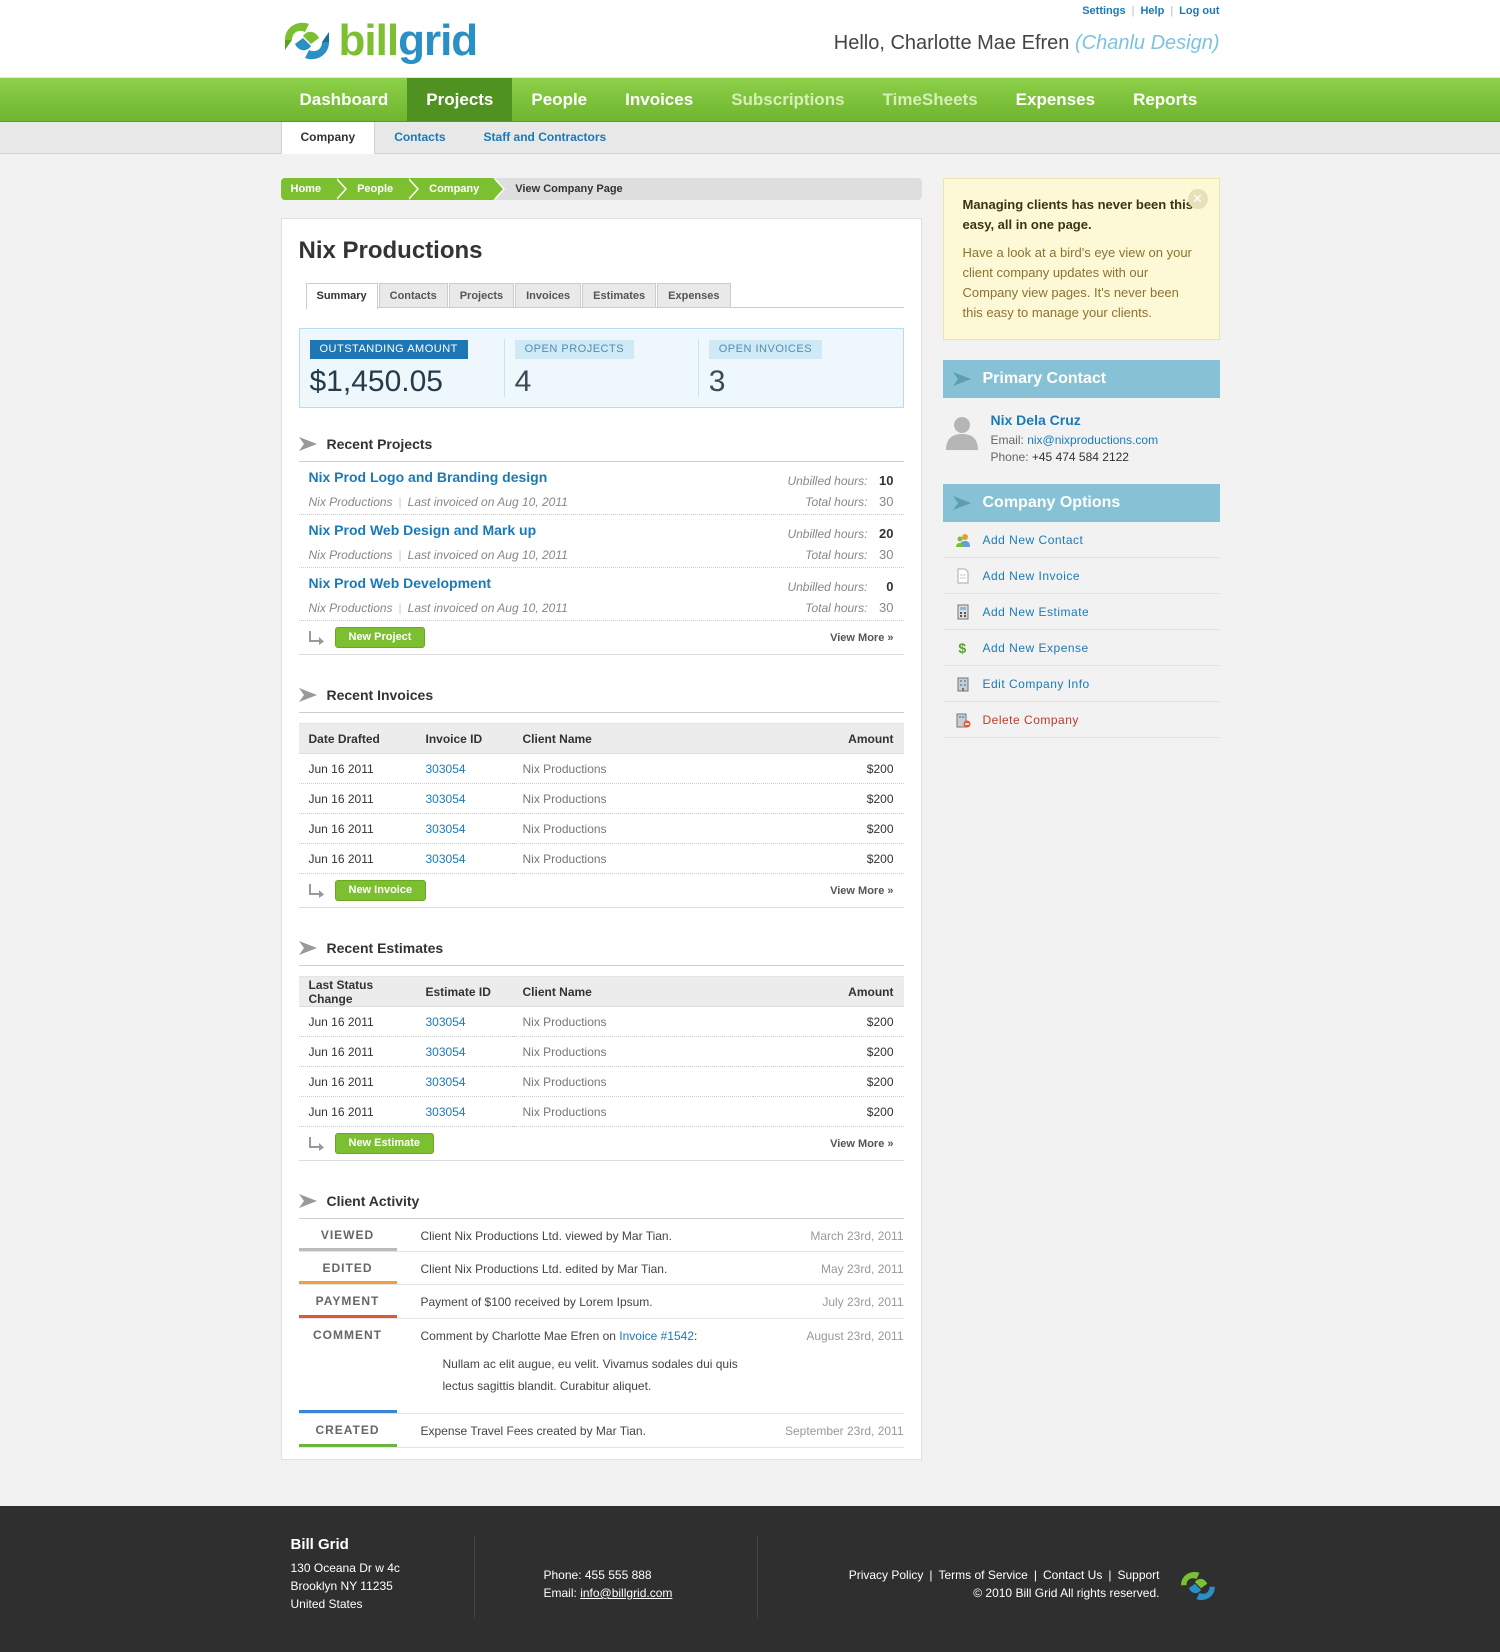  Describe the element at coordinates (460, 99) in the screenshot. I see `nav-projects: Projects` at that location.